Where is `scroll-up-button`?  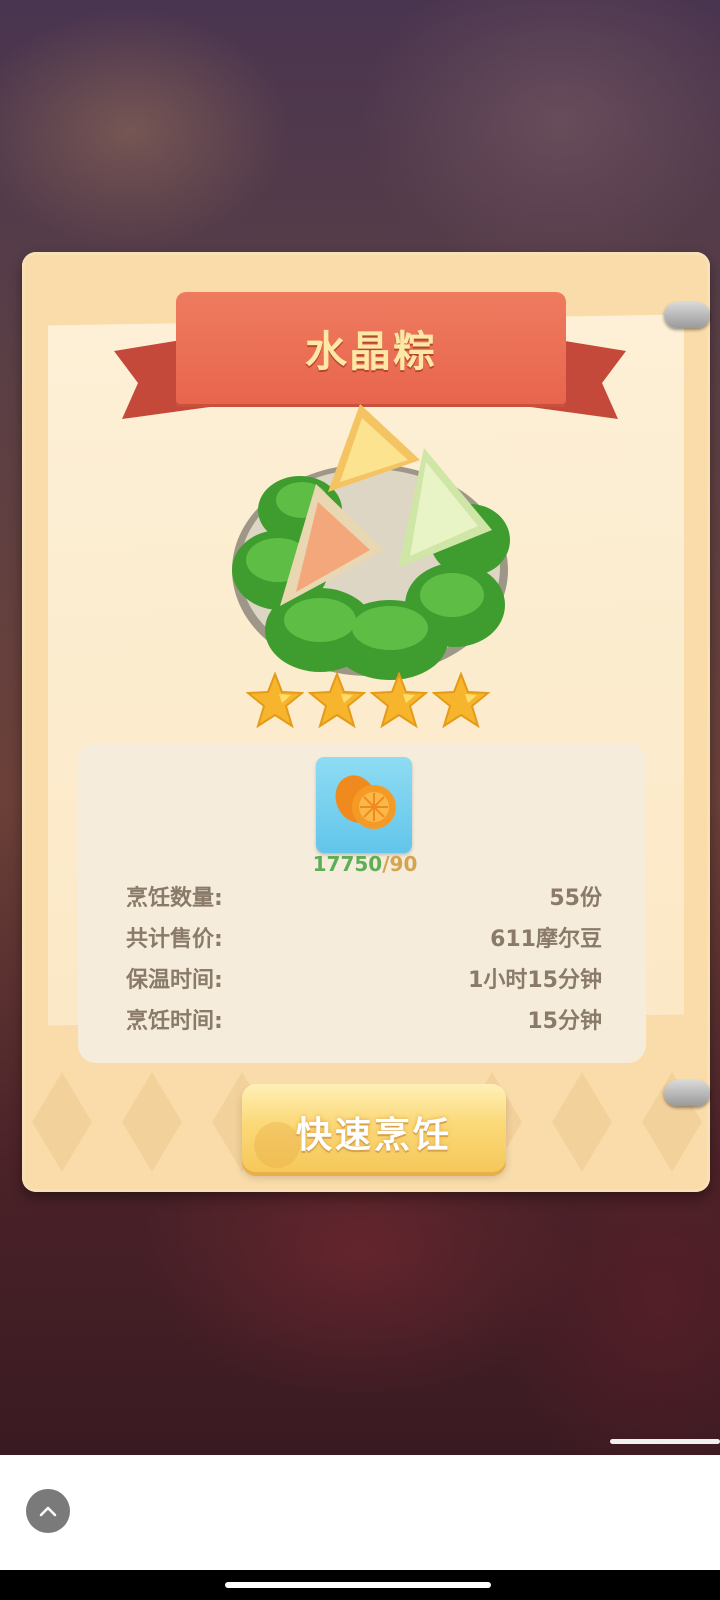 scroll-up-button is located at coordinates (48, 1511).